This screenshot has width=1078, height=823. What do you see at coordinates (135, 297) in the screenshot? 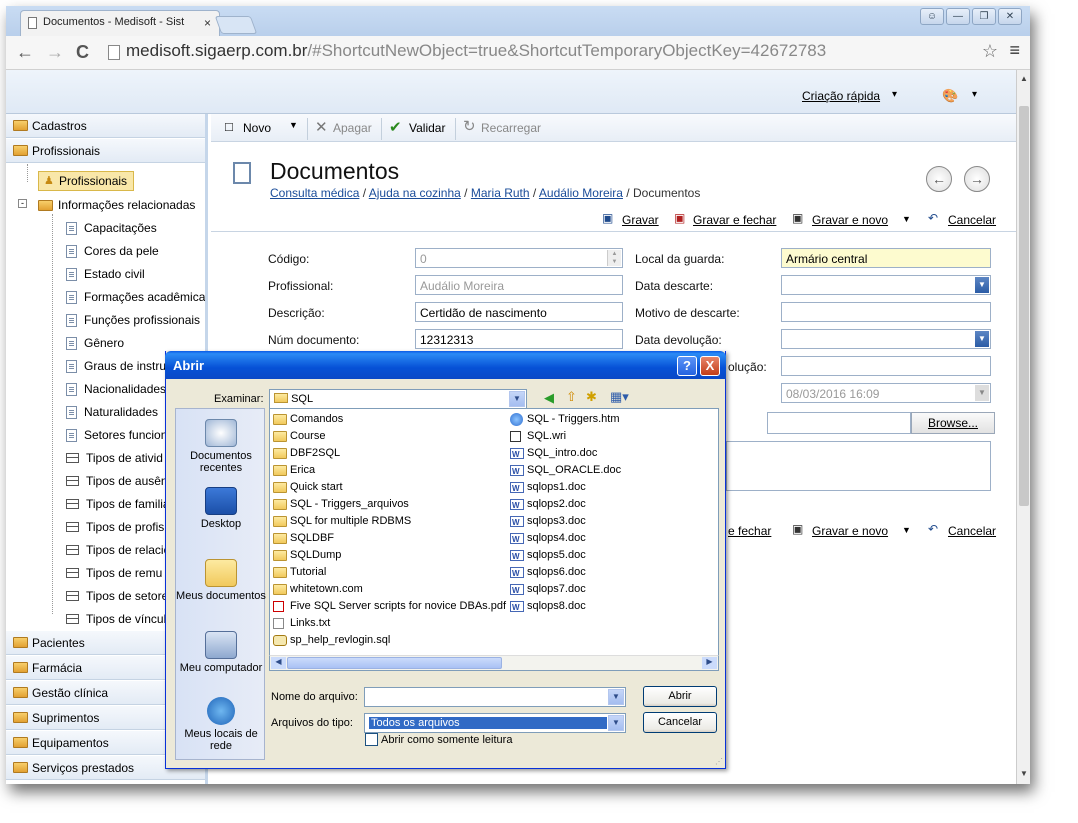
I see `sidebar-item-related: Formações acadêmicas` at bounding box center [135, 297].